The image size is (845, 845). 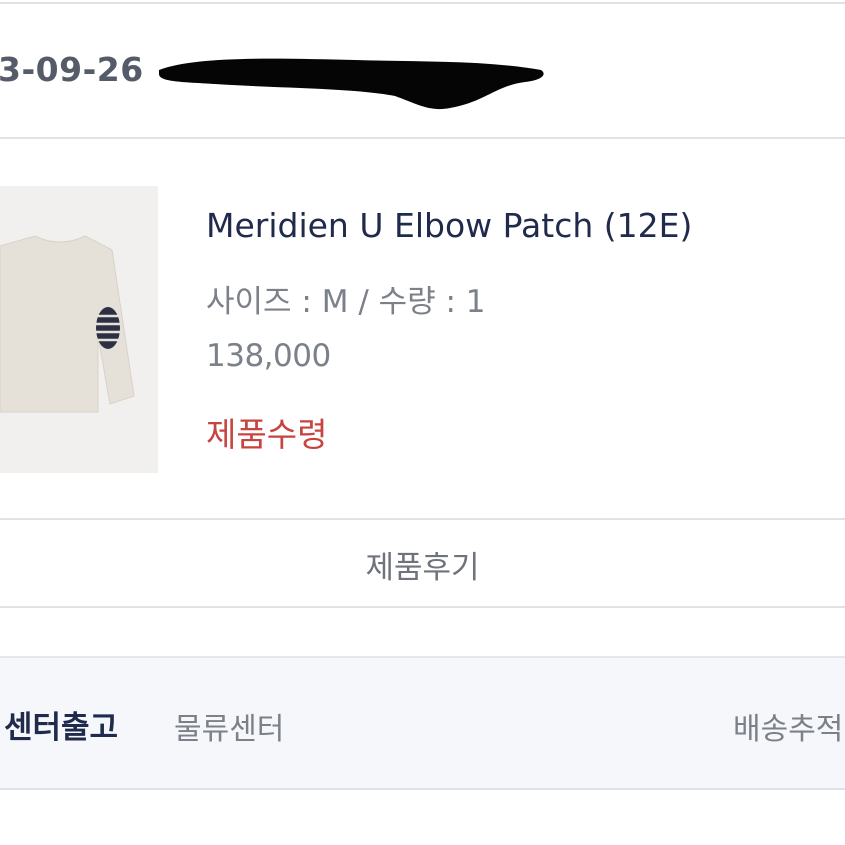 What do you see at coordinates (422, 789) in the screenshot?
I see `bottom-divider` at bounding box center [422, 789].